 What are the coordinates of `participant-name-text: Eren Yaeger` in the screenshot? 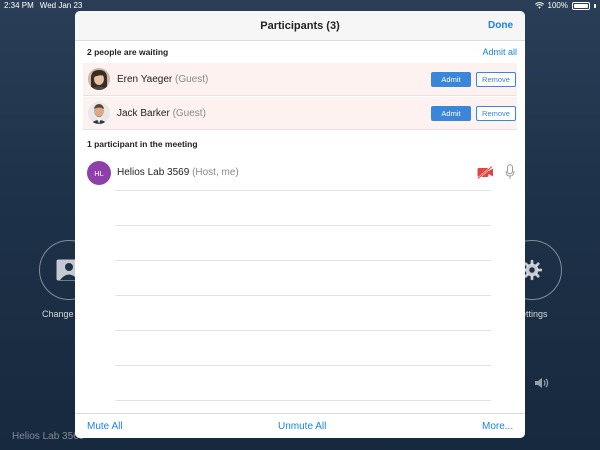 It's located at (145, 79).